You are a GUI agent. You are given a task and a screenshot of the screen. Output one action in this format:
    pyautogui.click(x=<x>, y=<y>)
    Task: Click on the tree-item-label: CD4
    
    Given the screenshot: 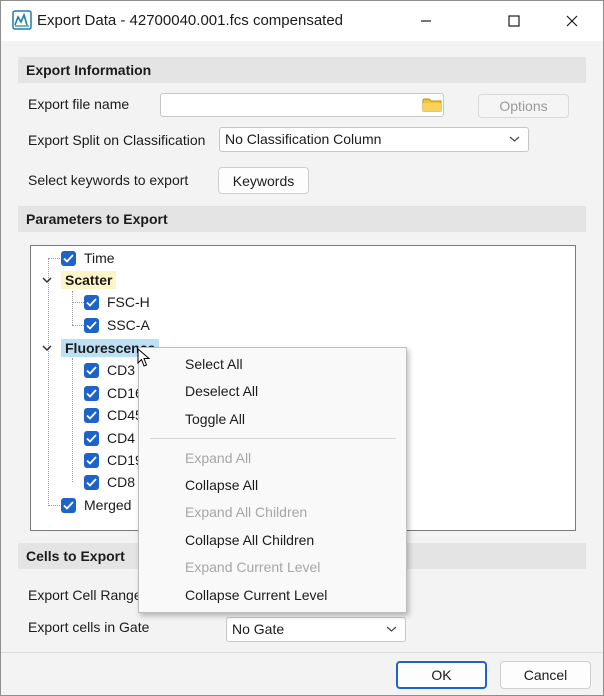 What is the action you would take?
    pyautogui.click(x=121, y=438)
    